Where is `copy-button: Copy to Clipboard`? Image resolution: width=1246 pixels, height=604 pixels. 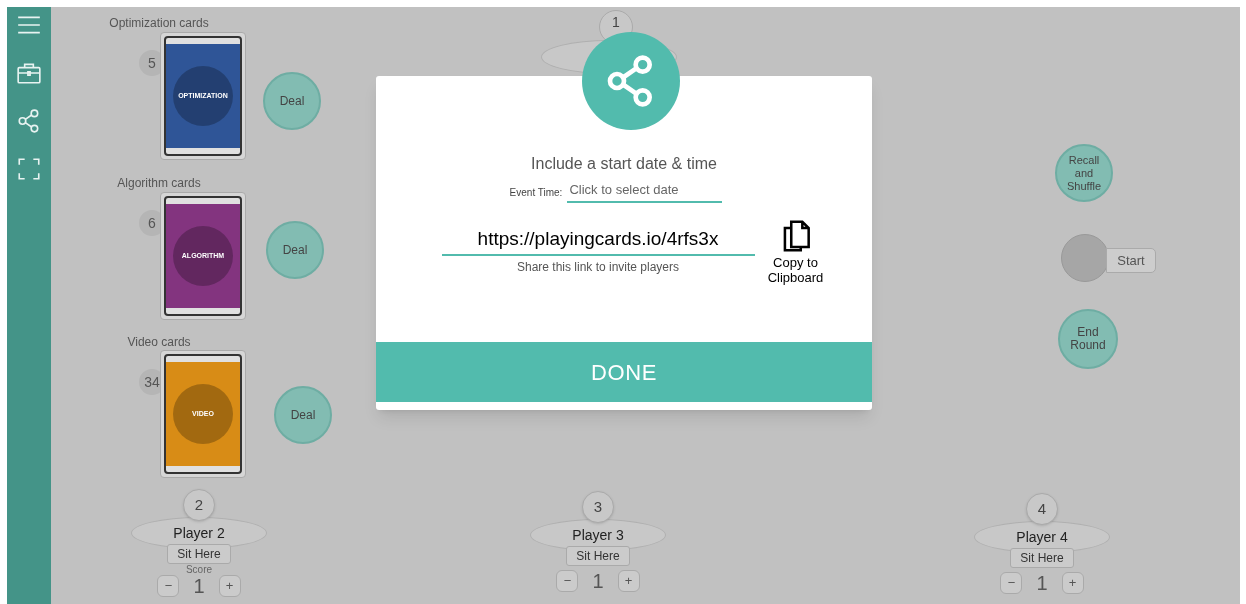
copy-button: Copy to Clipboard is located at coordinates (795, 250).